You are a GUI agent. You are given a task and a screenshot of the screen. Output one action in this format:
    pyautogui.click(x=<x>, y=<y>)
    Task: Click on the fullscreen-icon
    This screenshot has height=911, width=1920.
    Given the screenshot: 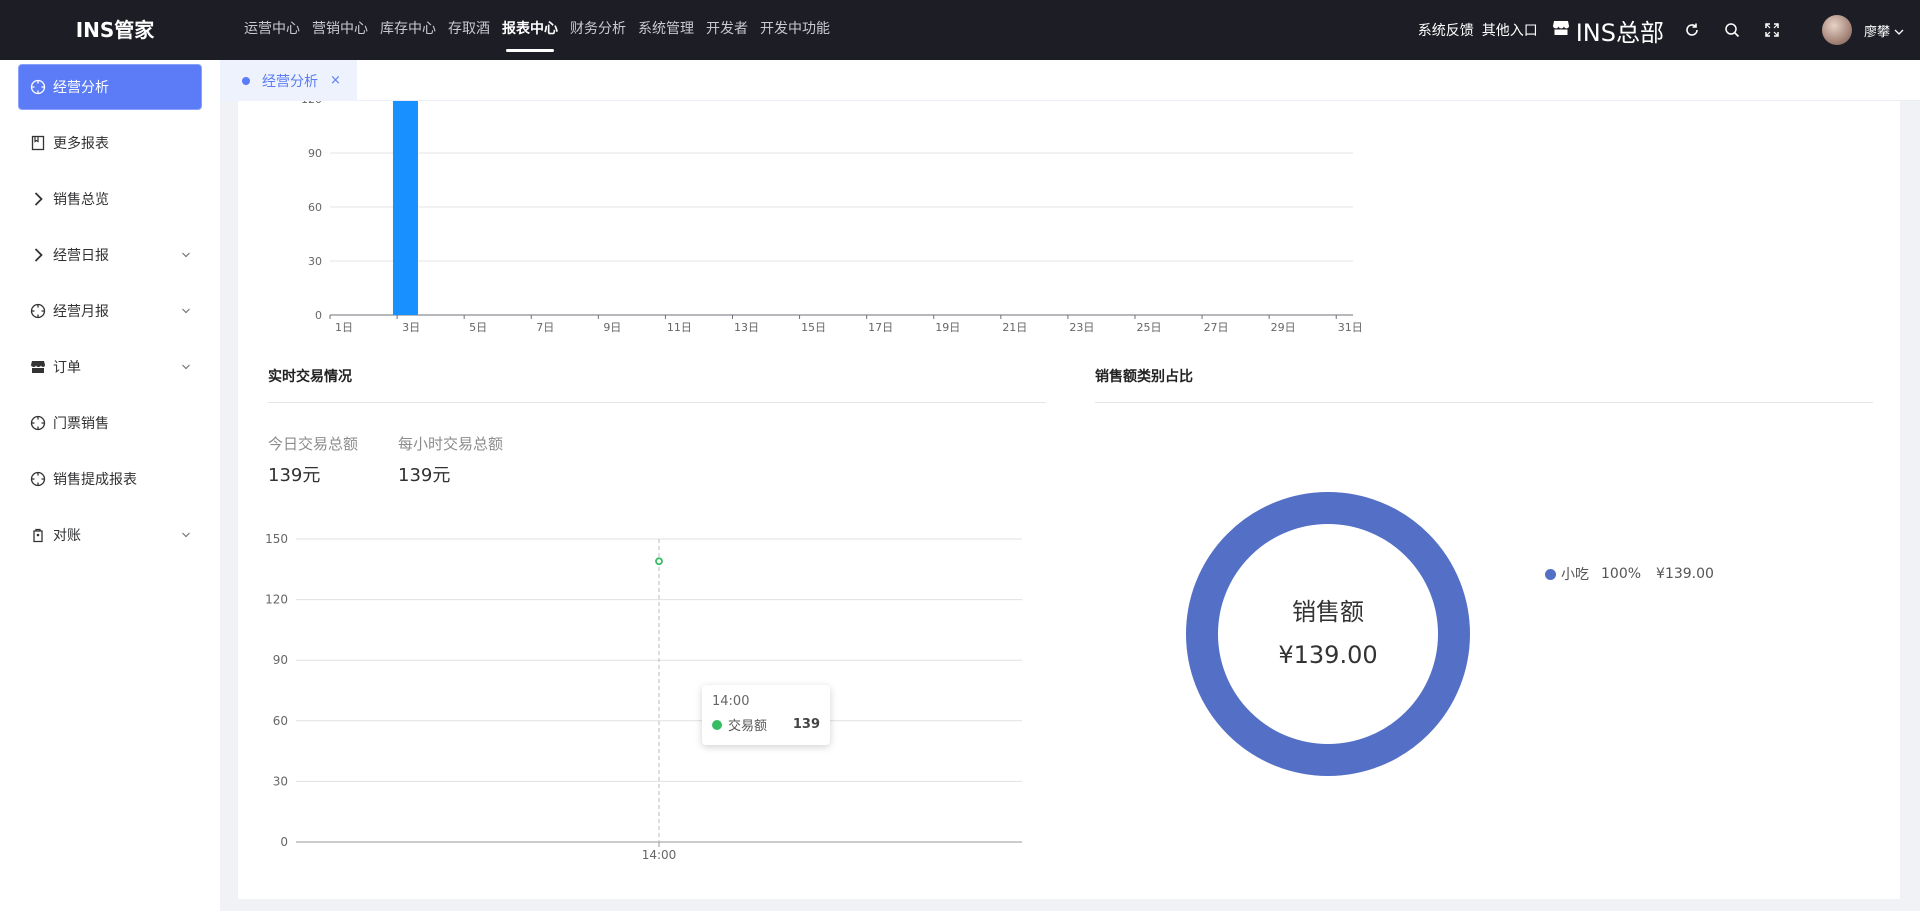 What is the action you would take?
    pyautogui.click(x=1772, y=30)
    